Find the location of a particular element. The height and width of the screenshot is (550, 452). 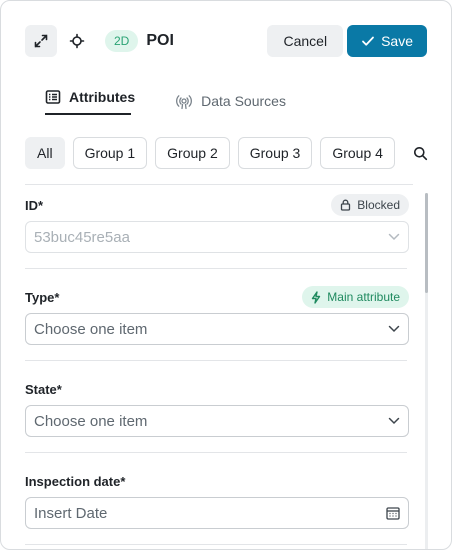

group-chip-4: Group 4 is located at coordinates (357, 153).